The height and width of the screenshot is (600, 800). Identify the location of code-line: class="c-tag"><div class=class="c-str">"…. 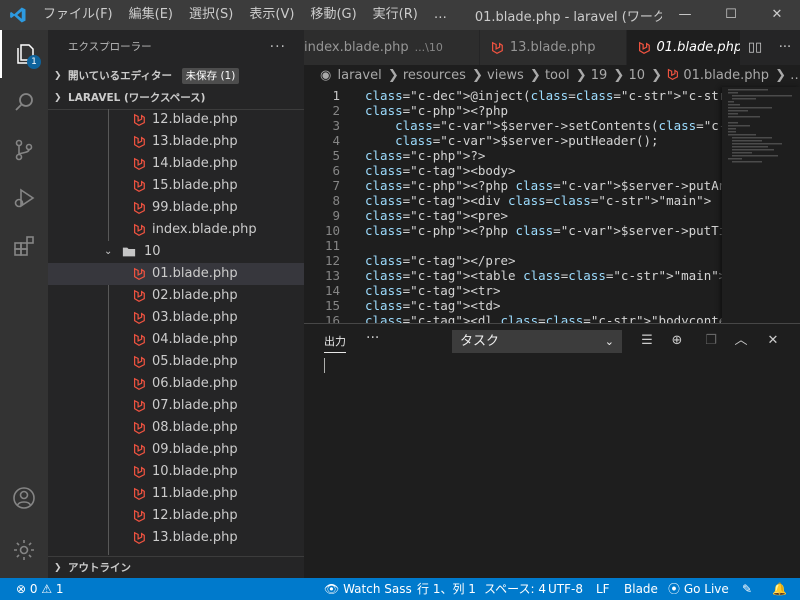
(538, 200).